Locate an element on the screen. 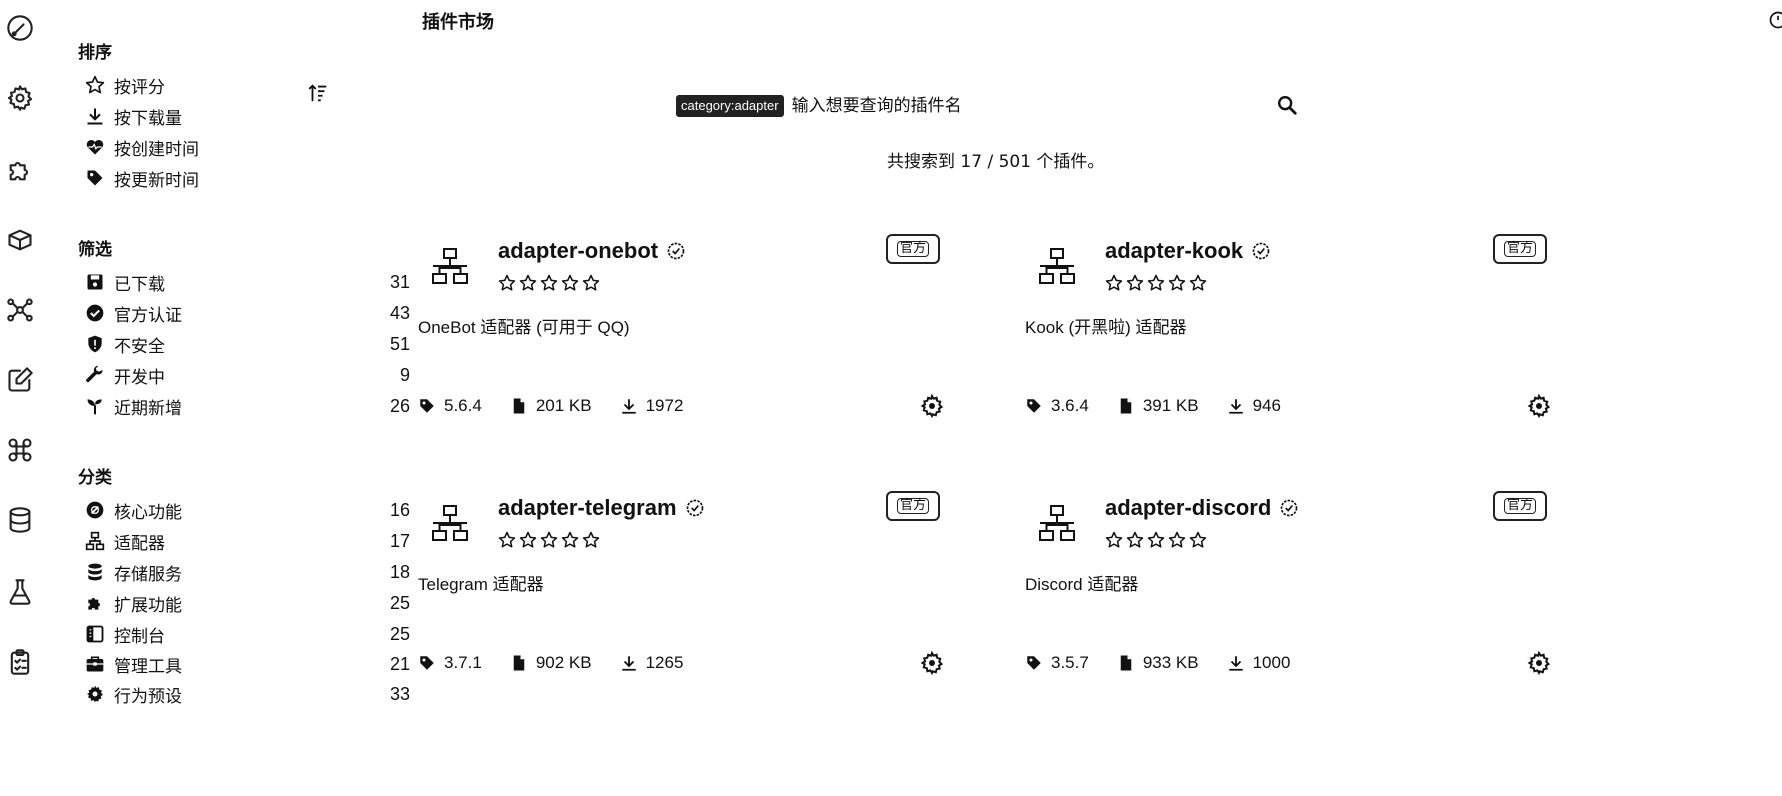 The image size is (1782, 796). plugin-description: OneBot 适配器 (可用于 QQ) is located at coordinates (524, 327).